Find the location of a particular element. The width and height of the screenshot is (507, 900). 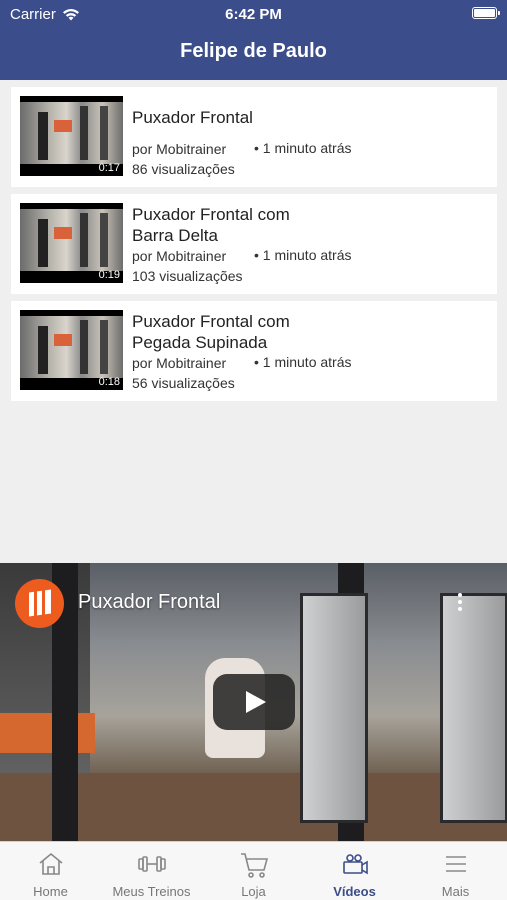

tab-bar: Home Meus Treinos Loja Vídeos Mais is located at coordinates (253, 870).